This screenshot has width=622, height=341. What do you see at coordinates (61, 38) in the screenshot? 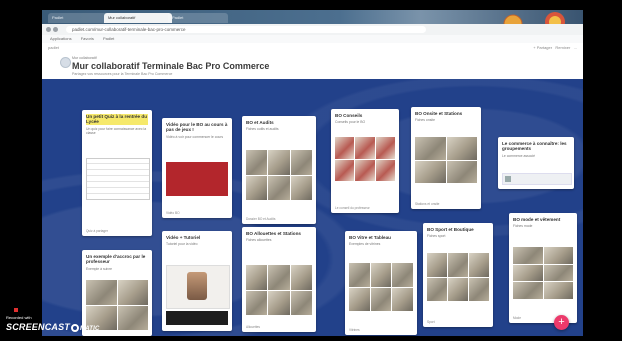
I see `bookmark-item: Applications` at bounding box center [61, 38].